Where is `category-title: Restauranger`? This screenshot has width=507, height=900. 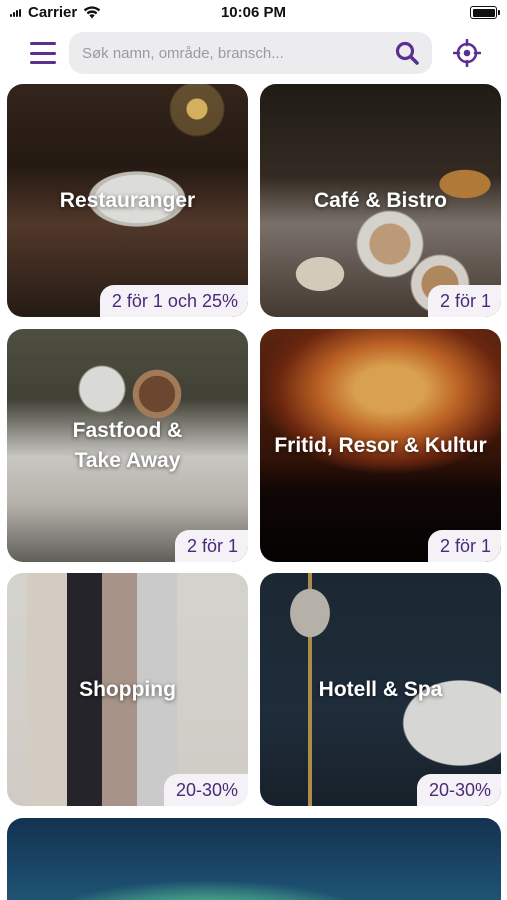
category-title: Restauranger is located at coordinates (127, 200).